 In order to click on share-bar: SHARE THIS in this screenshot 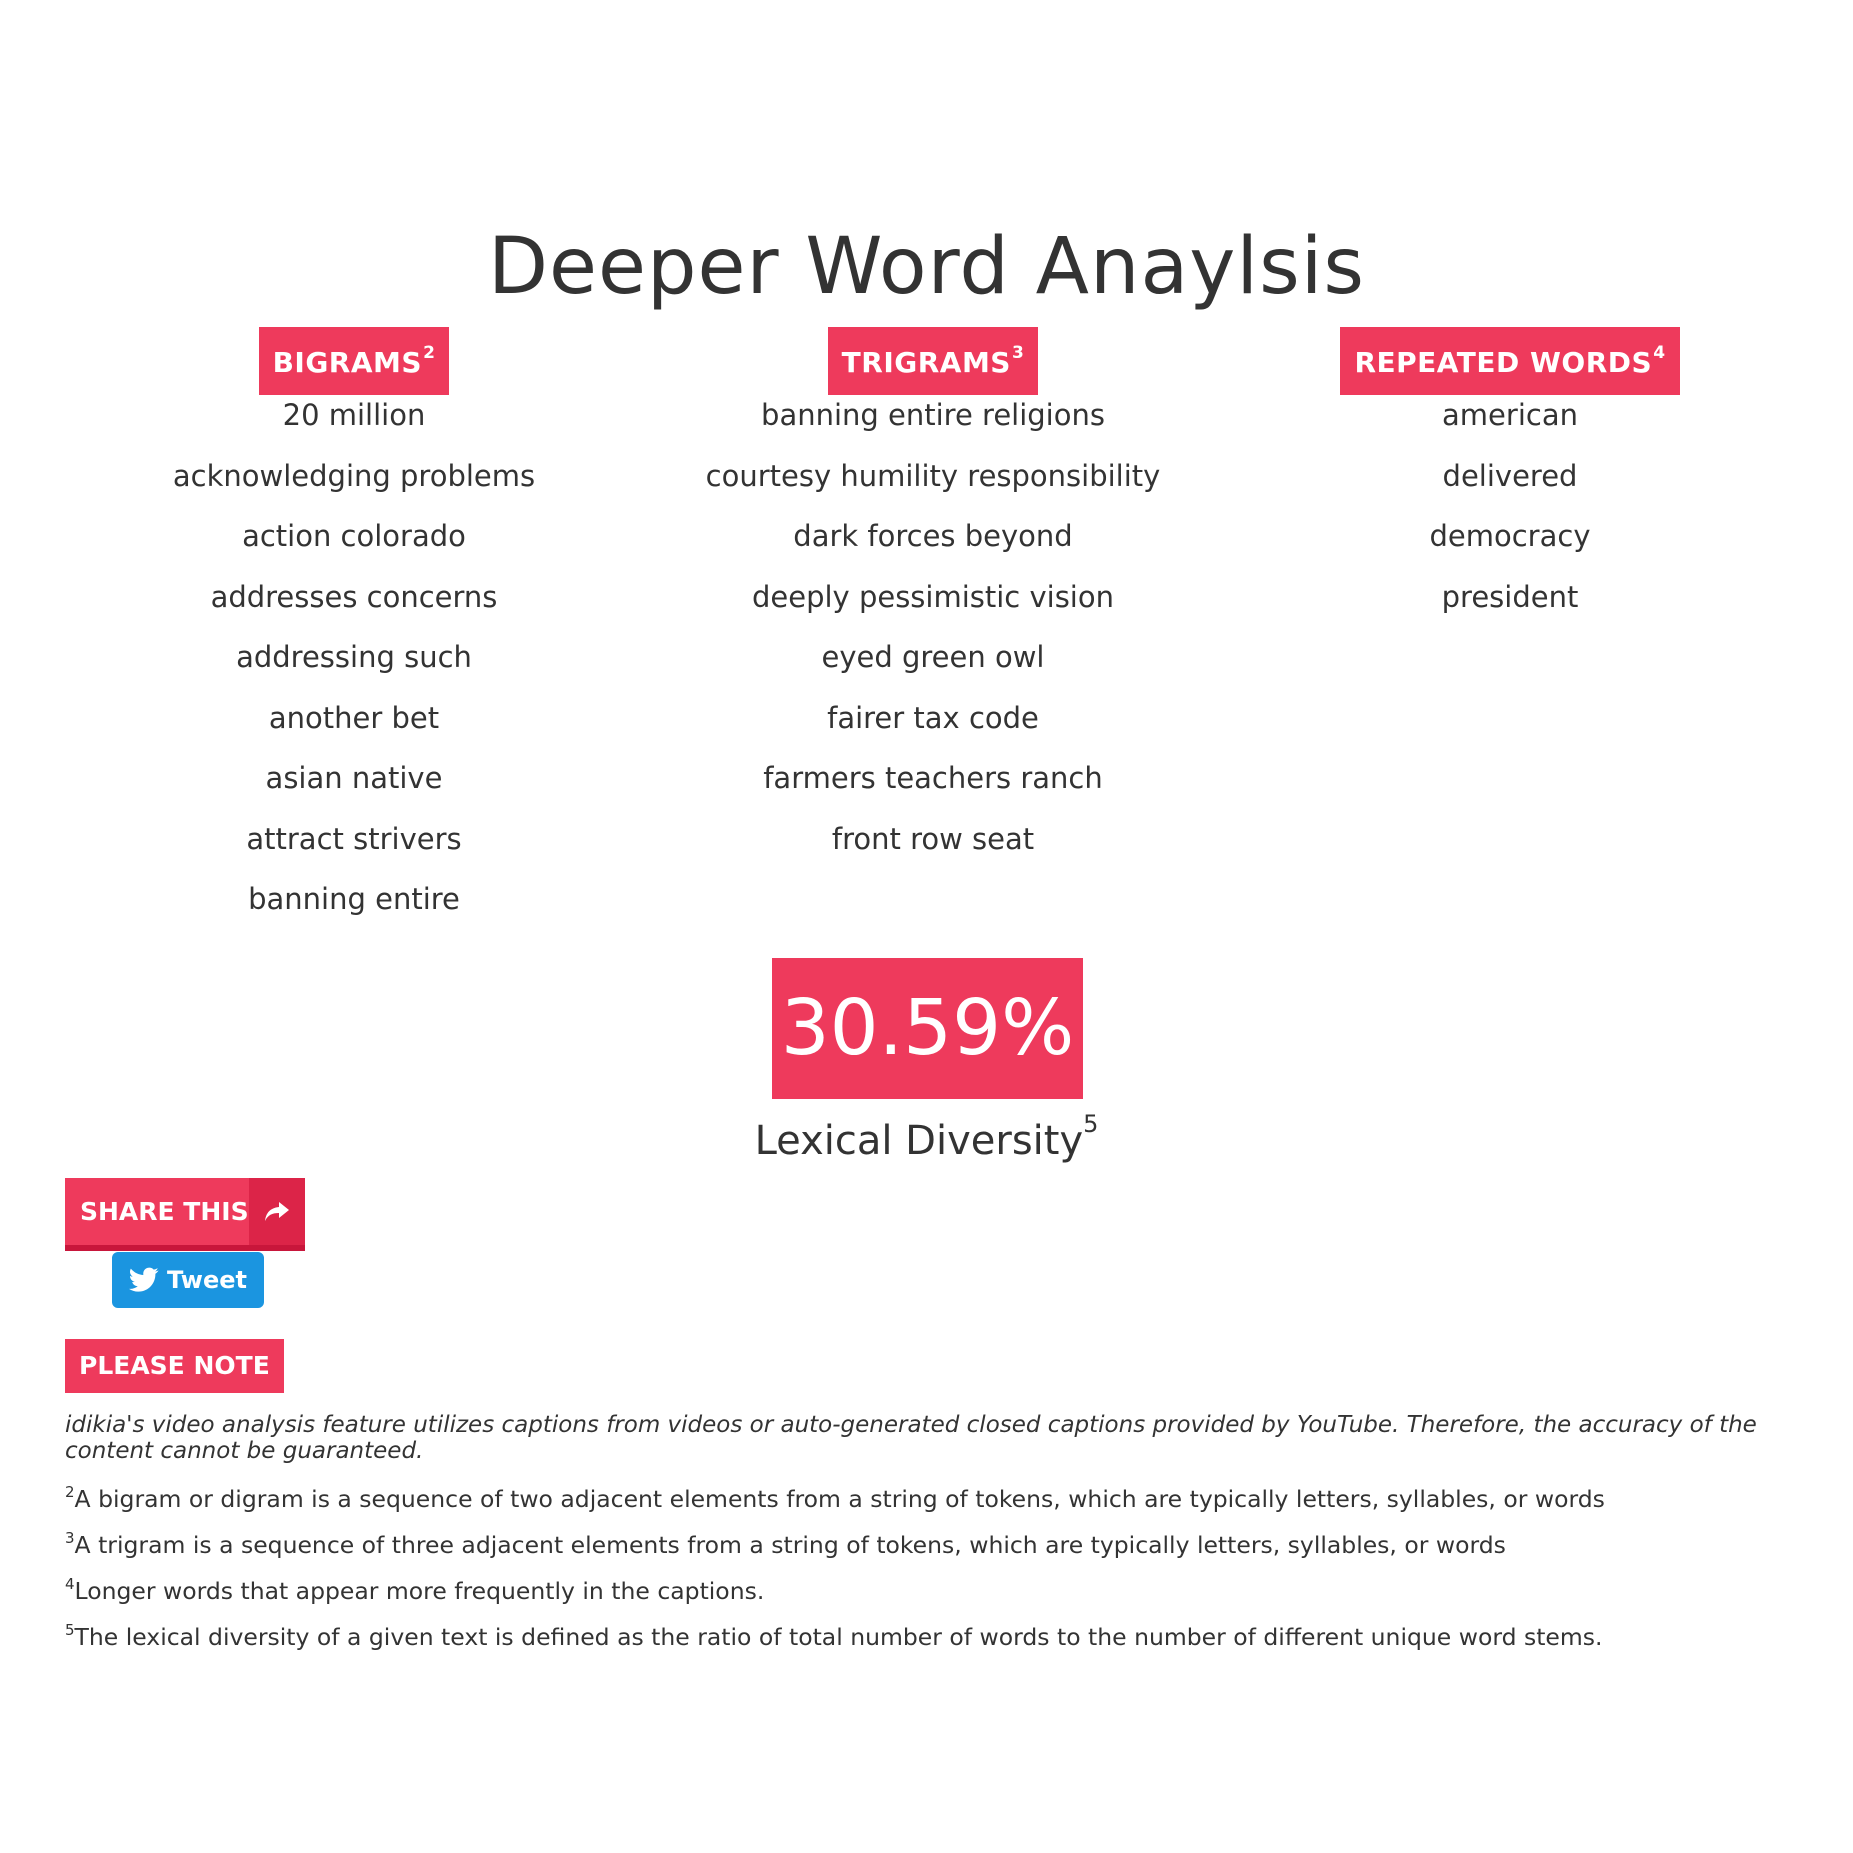, I will do `click(185, 1214)`.